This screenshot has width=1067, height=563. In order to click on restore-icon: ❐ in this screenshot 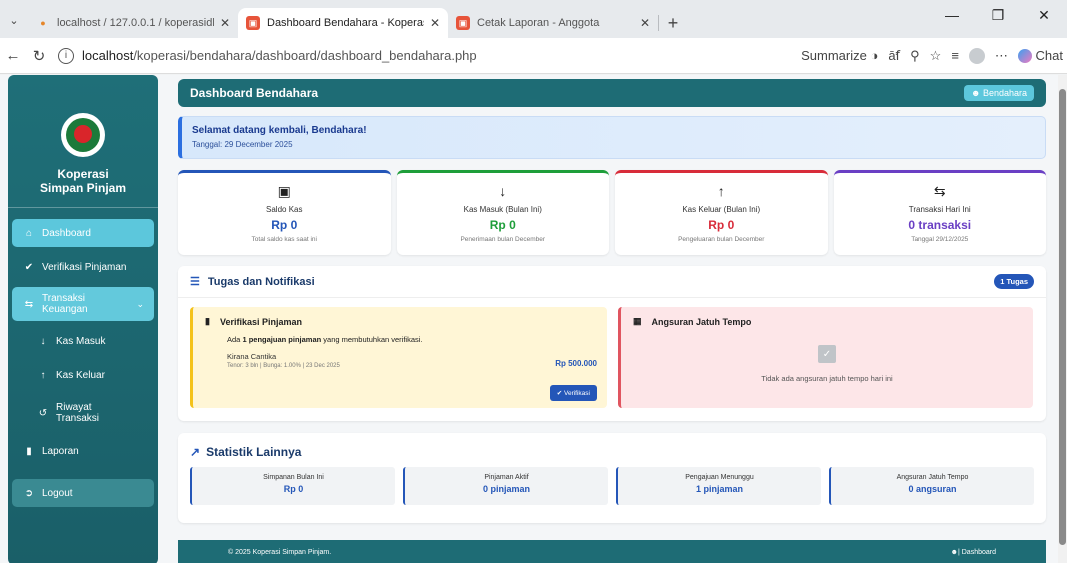, I will do `click(998, 15)`.